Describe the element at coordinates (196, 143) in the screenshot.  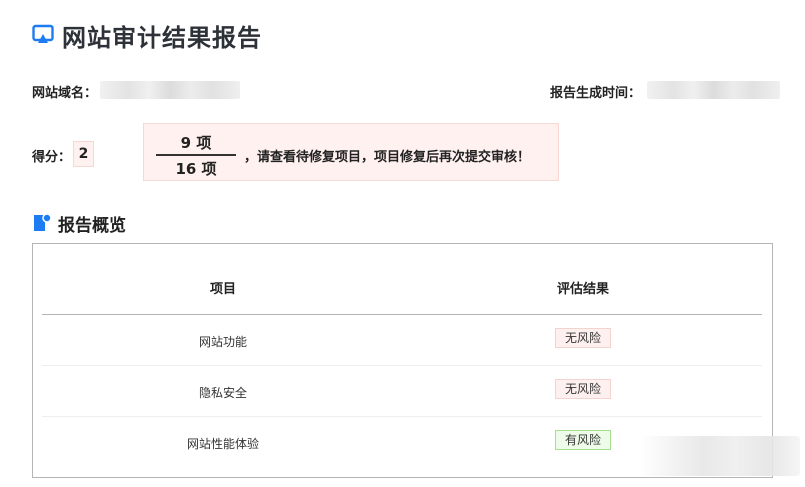
I see `pending-count: 9 项` at that location.